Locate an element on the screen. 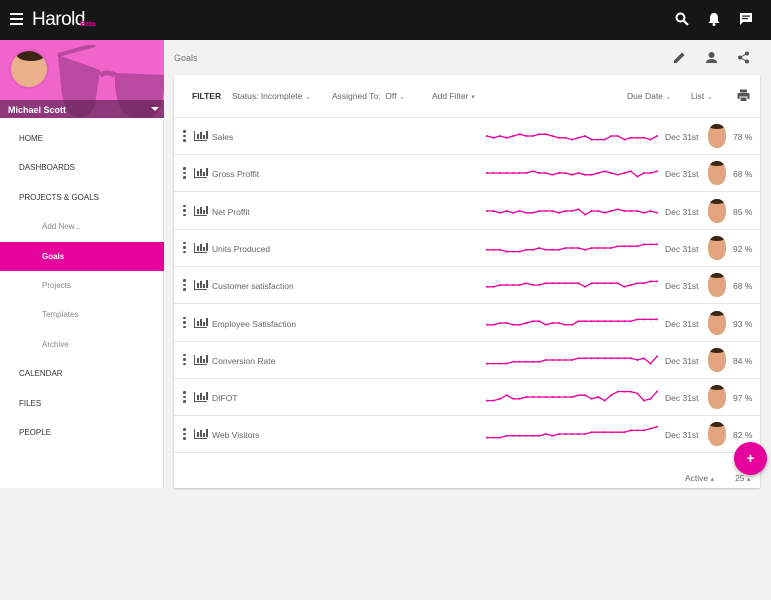  goal-name: Employee Satisfaction is located at coordinates (254, 324).